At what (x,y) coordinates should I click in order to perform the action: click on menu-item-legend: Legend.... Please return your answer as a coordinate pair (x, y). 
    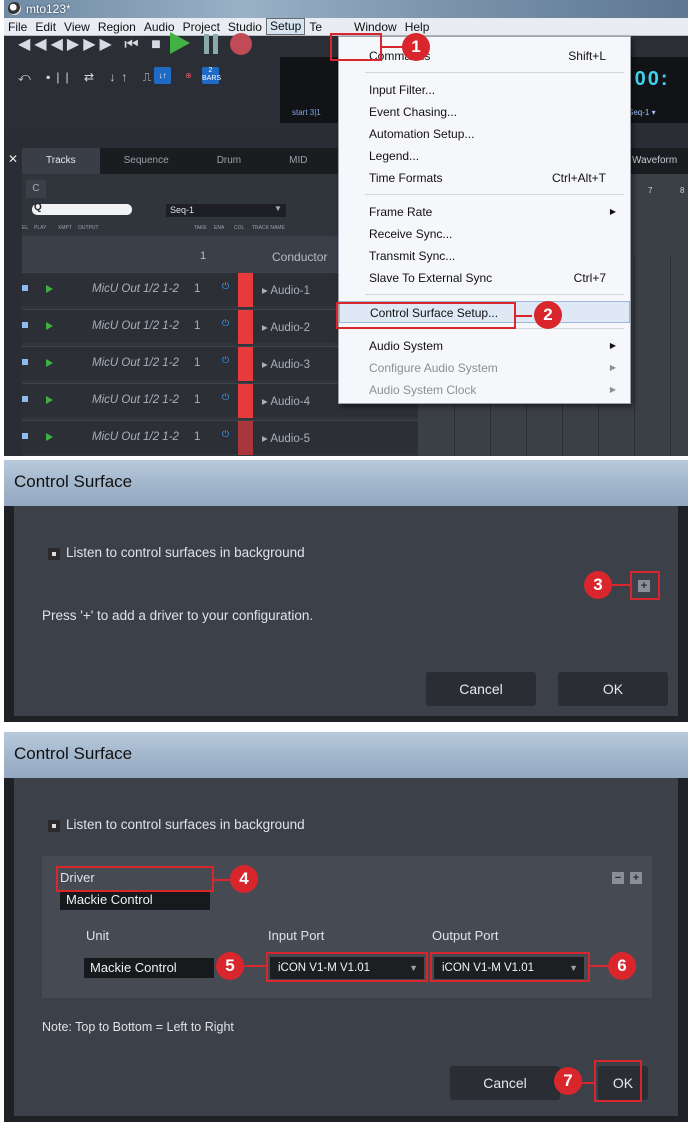
    Looking at the image, I should click on (484, 156).